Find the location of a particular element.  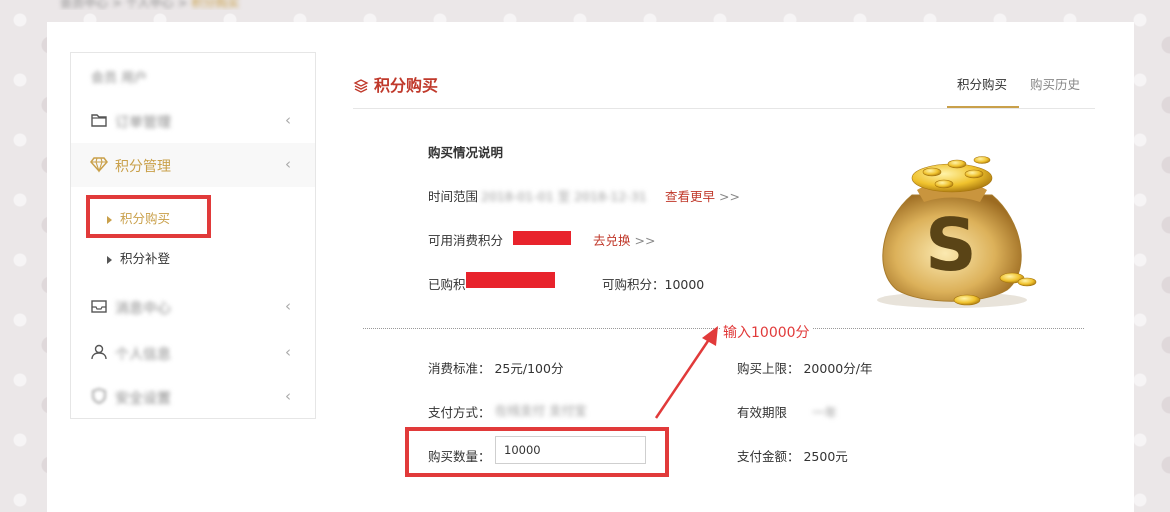

redeem-link: 去兑换 >> is located at coordinates (624, 239).